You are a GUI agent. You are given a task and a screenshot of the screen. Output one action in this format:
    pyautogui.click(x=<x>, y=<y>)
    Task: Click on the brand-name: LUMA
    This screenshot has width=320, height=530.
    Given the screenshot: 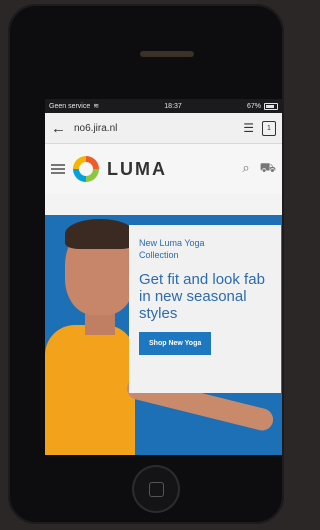 What is the action you would take?
    pyautogui.click(x=137, y=169)
    